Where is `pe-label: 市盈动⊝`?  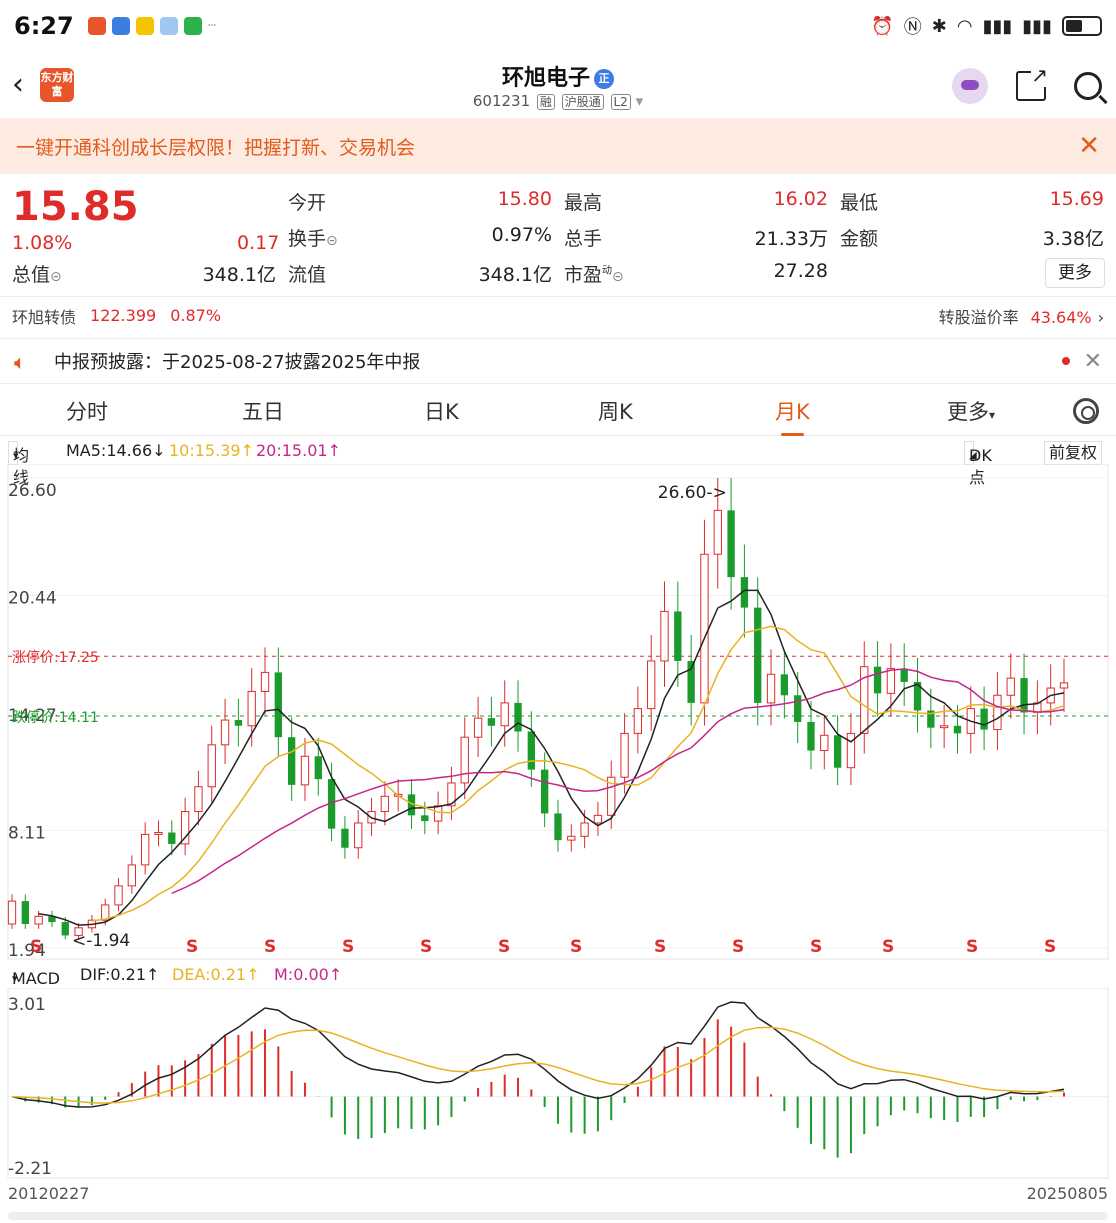 pe-label: 市盈动⊝ is located at coordinates (594, 273).